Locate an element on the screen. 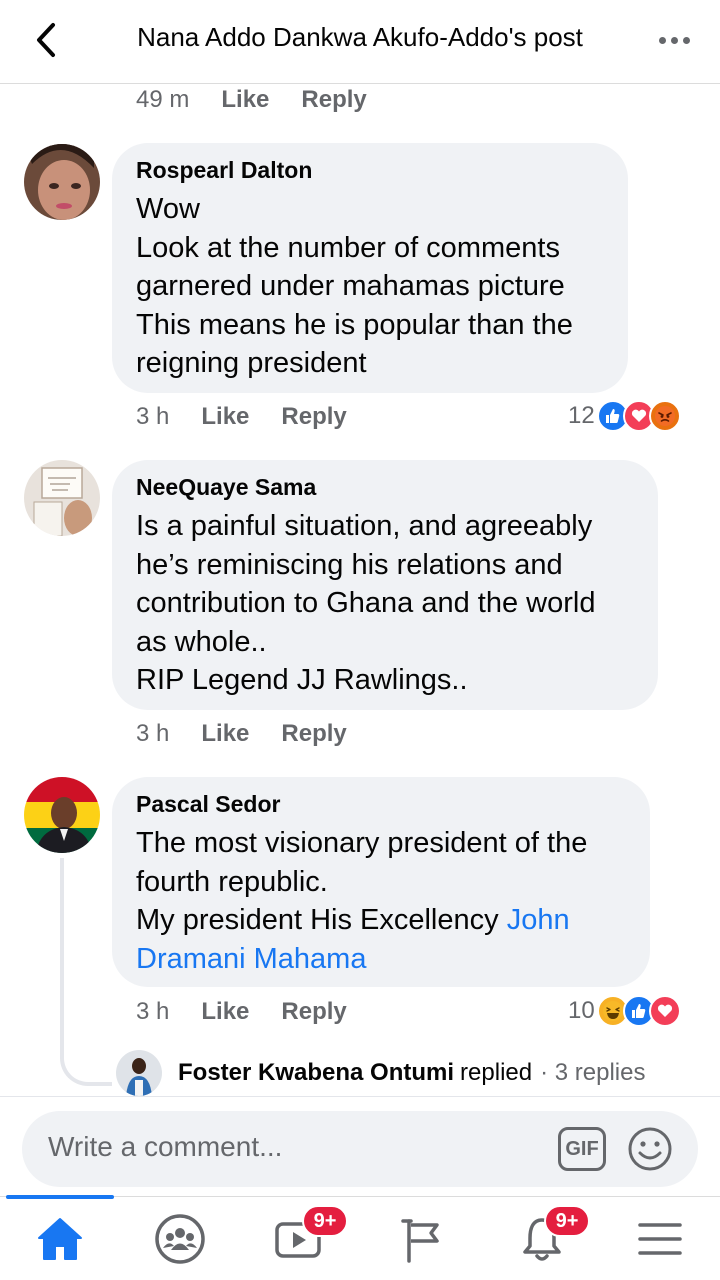 The image size is (720, 1280). groups-icon is located at coordinates (180, 1239).